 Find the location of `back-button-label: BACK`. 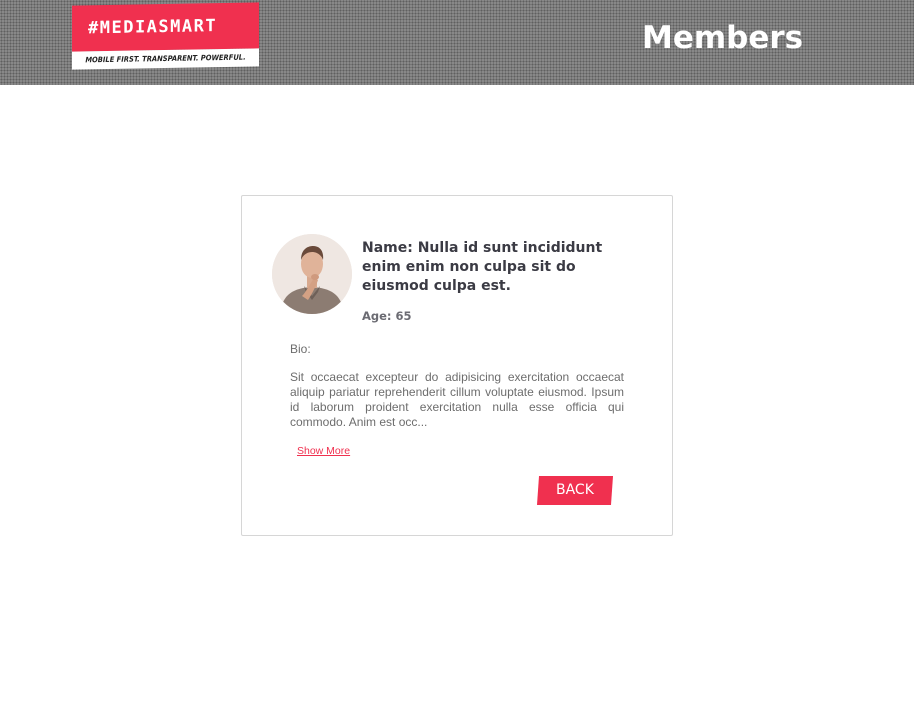

back-button-label: BACK is located at coordinates (575, 490).